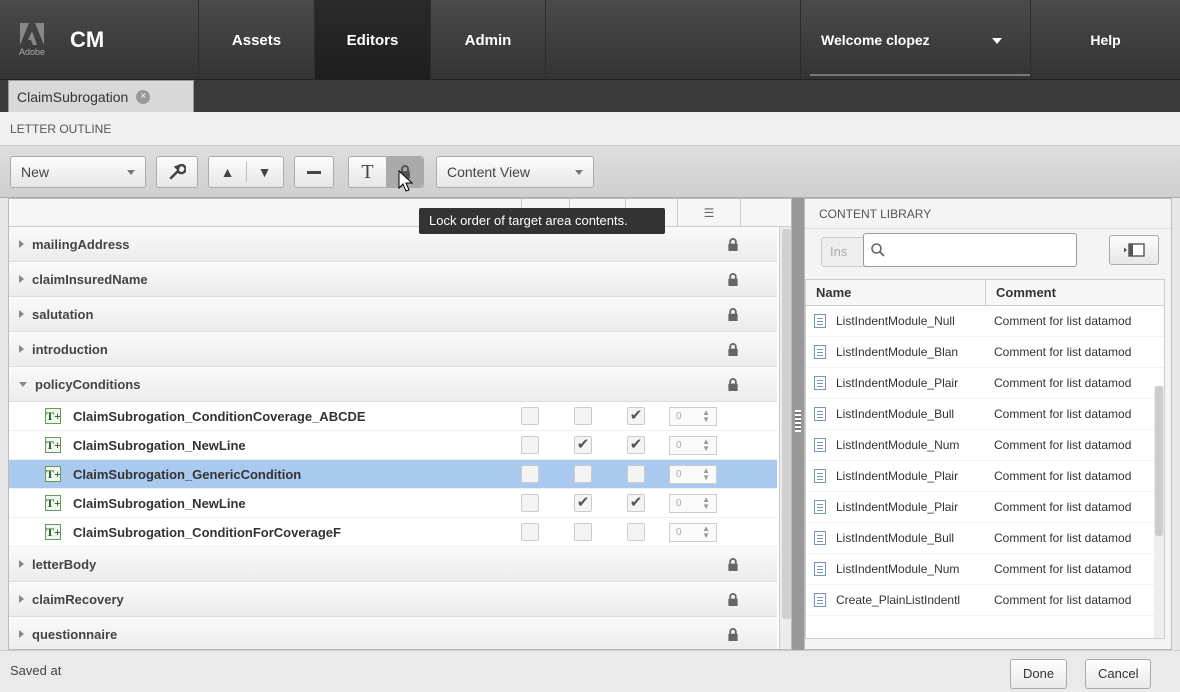 This screenshot has height=692, width=1180. Describe the element at coordinates (393, 314) in the screenshot. I see `tree-section-salutation: salutation` at that location.